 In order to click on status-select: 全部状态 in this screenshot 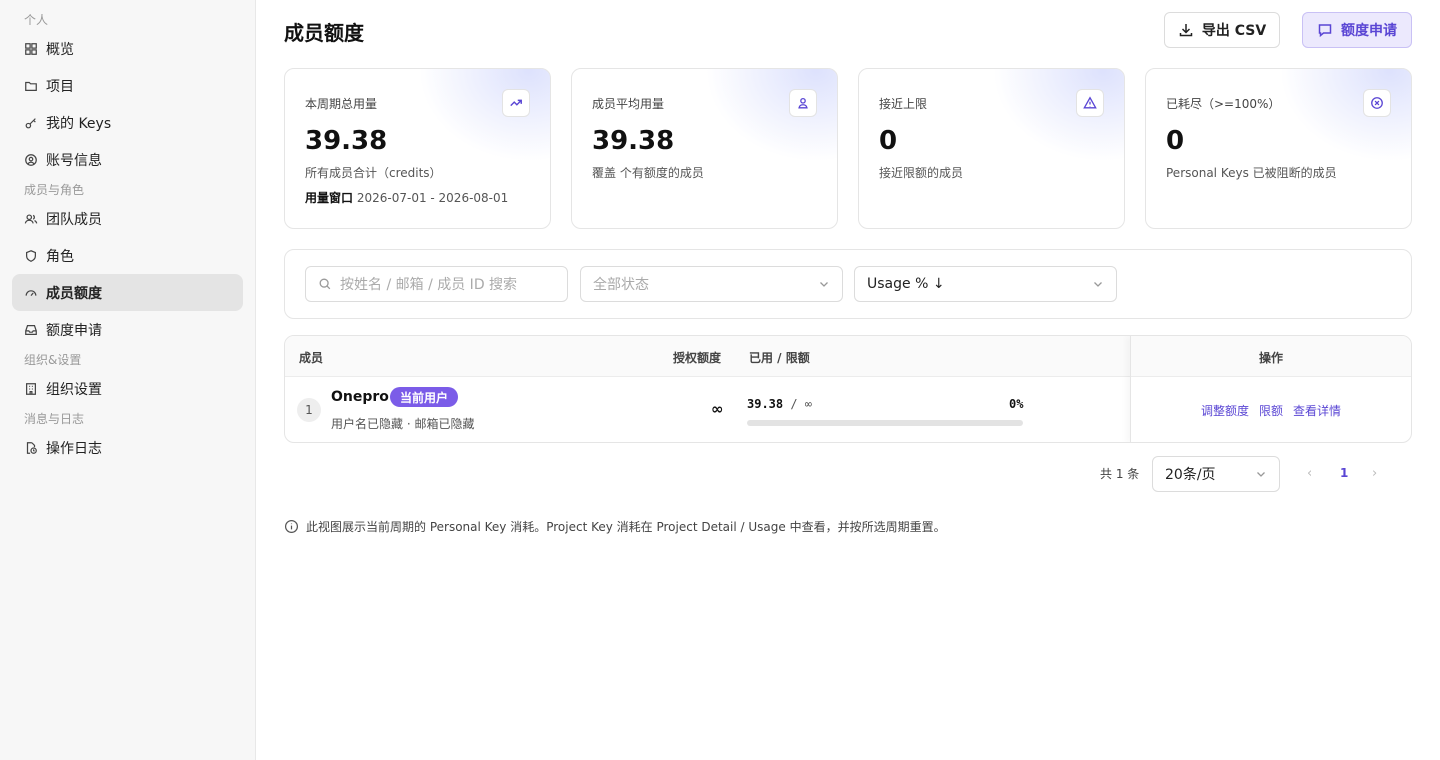, I will do `click(711, 284)`.